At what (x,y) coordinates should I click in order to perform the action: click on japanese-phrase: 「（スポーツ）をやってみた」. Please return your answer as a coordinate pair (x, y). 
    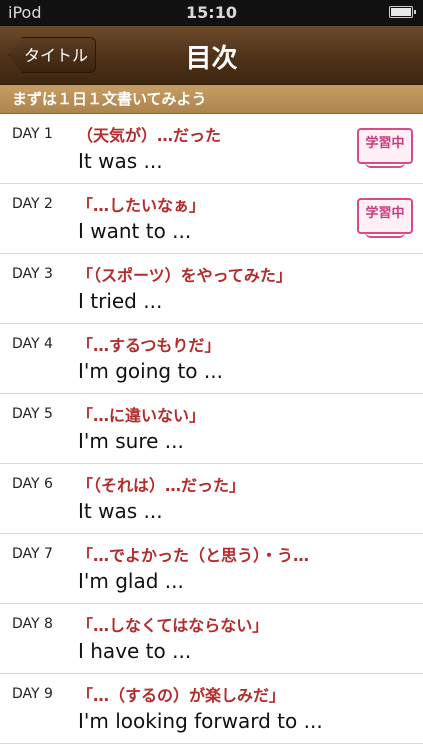
    Looking at the image, I should click on (184, 275).